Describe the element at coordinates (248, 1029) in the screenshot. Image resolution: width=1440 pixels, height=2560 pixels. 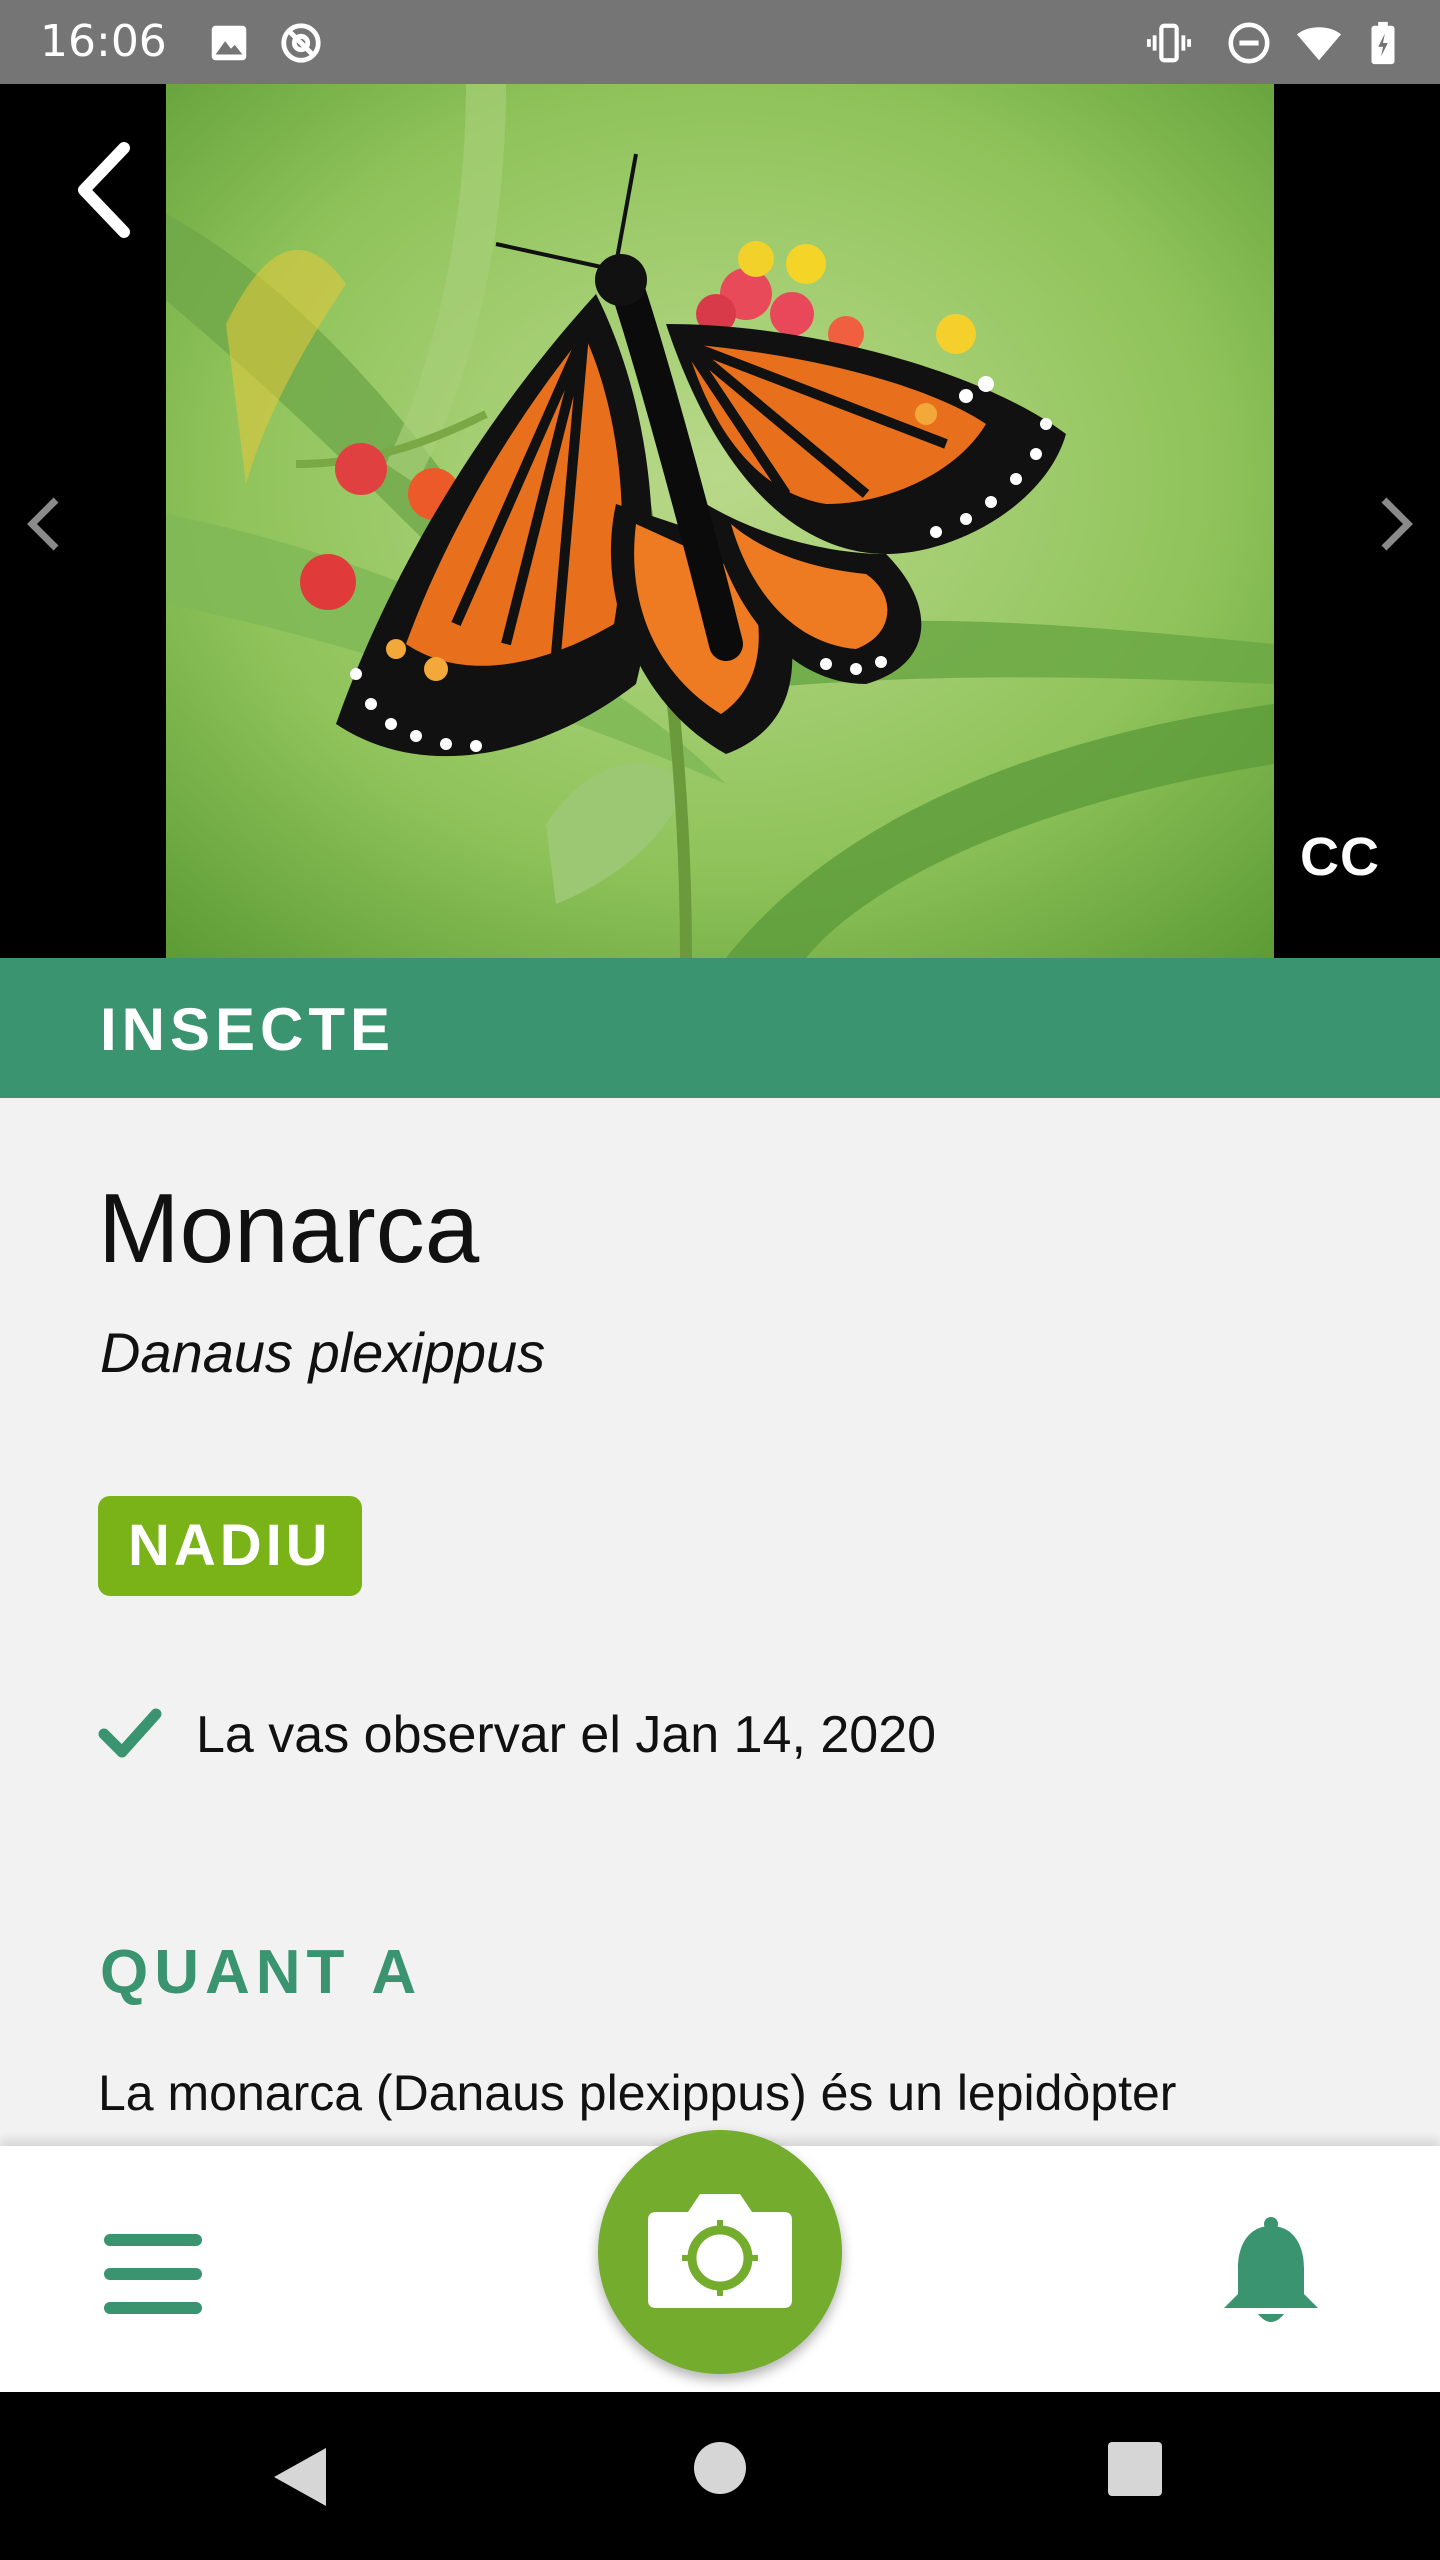
I see `category-label: INSECTE` at that location.